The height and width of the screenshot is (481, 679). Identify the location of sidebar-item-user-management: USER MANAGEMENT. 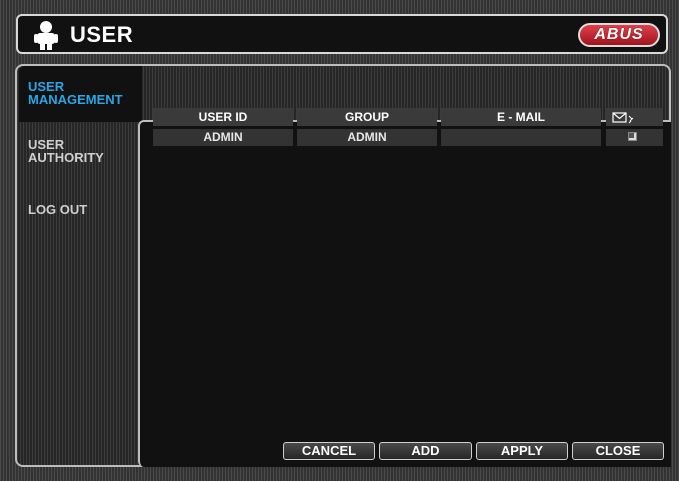
(75, 93).